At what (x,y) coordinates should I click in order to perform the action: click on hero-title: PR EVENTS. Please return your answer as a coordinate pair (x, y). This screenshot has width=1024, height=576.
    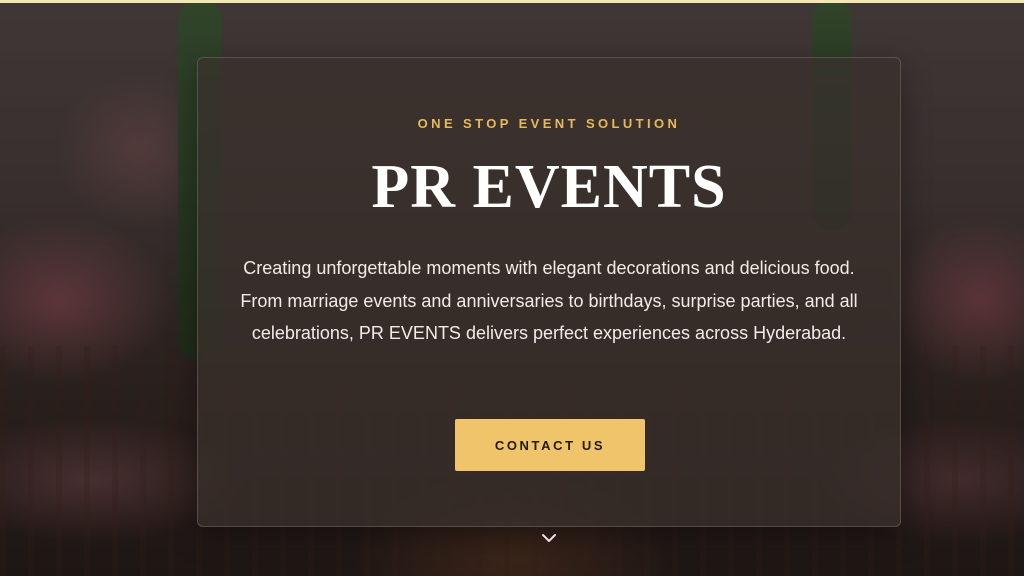
    Looking at the image, I should click on (549, 187).